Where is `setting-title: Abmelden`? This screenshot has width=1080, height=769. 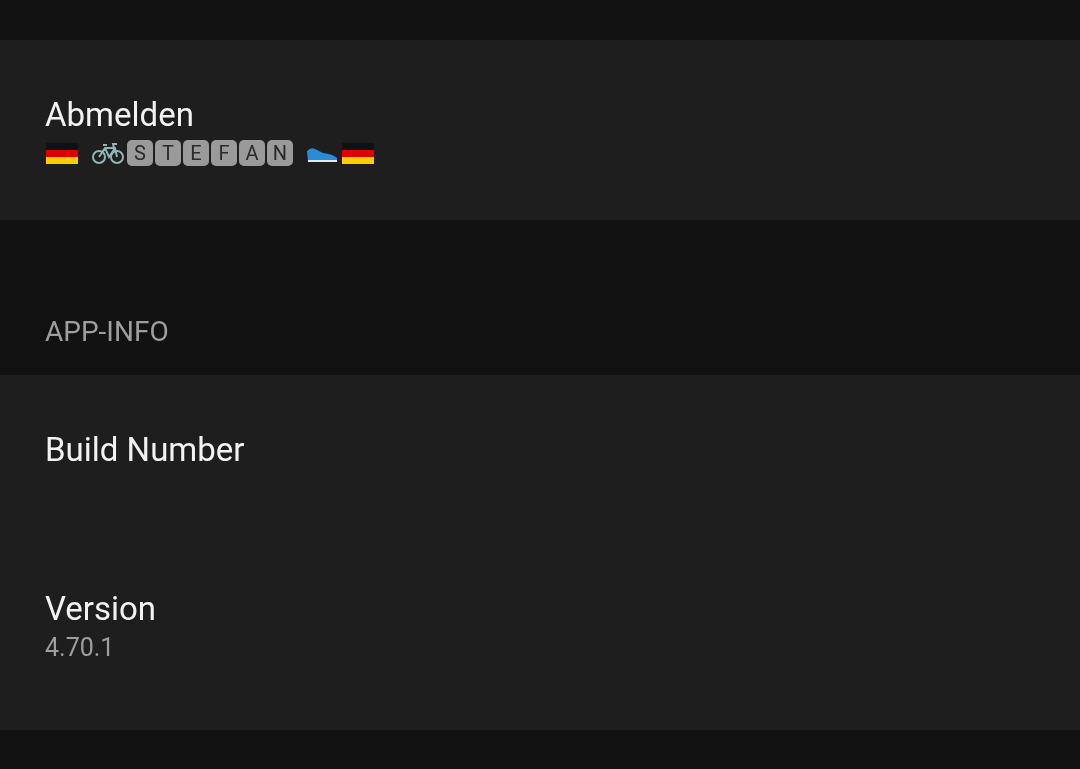
setting-title: Abmelden is located at coordinates (119, 115).